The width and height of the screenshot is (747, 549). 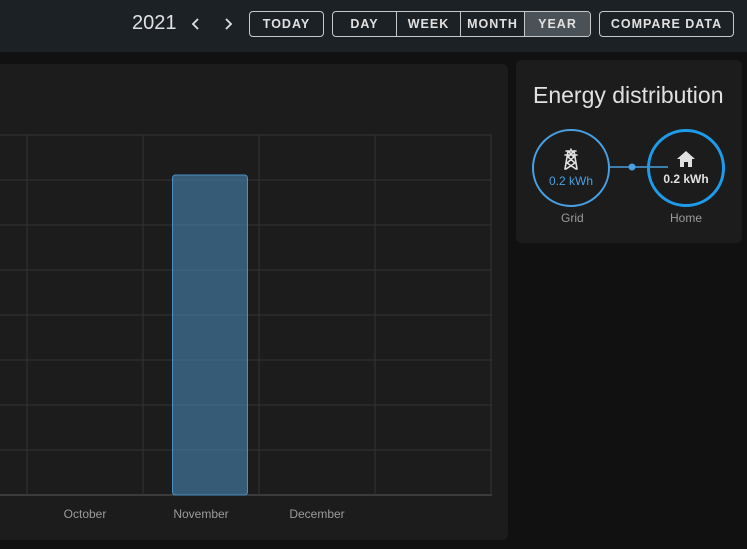 What do you see at coordinates (628, 95) in the screenshot?
I see `energy-distribution-title: Energy distribution` at bounding box center [628, 95].